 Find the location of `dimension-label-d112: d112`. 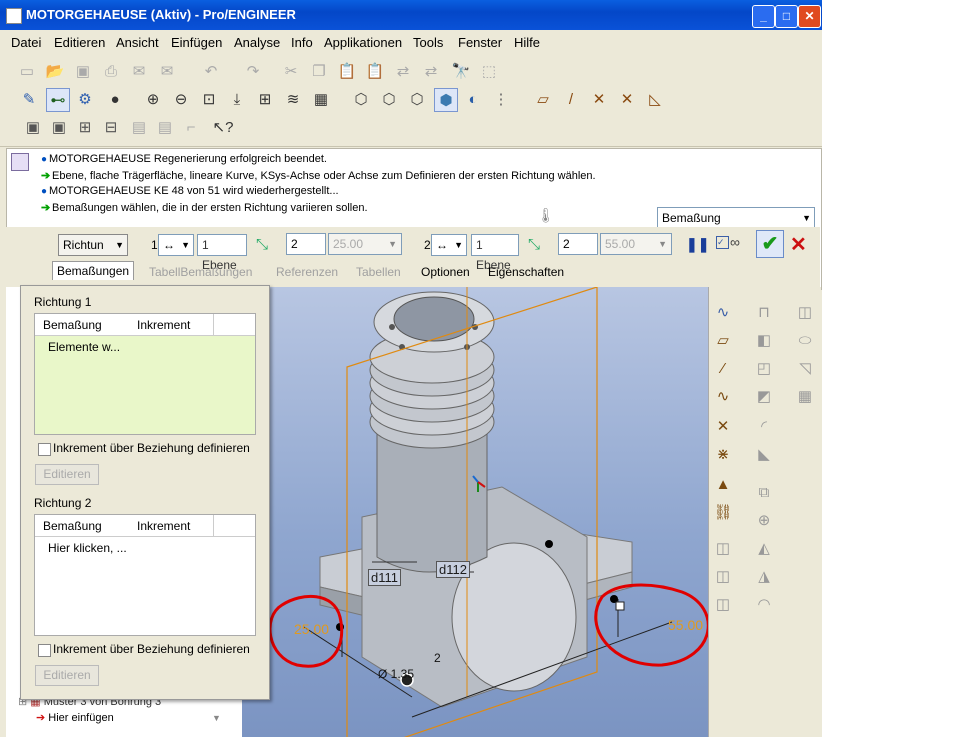

dimension-label-d112: d112 is located at coordinates (453, 569).